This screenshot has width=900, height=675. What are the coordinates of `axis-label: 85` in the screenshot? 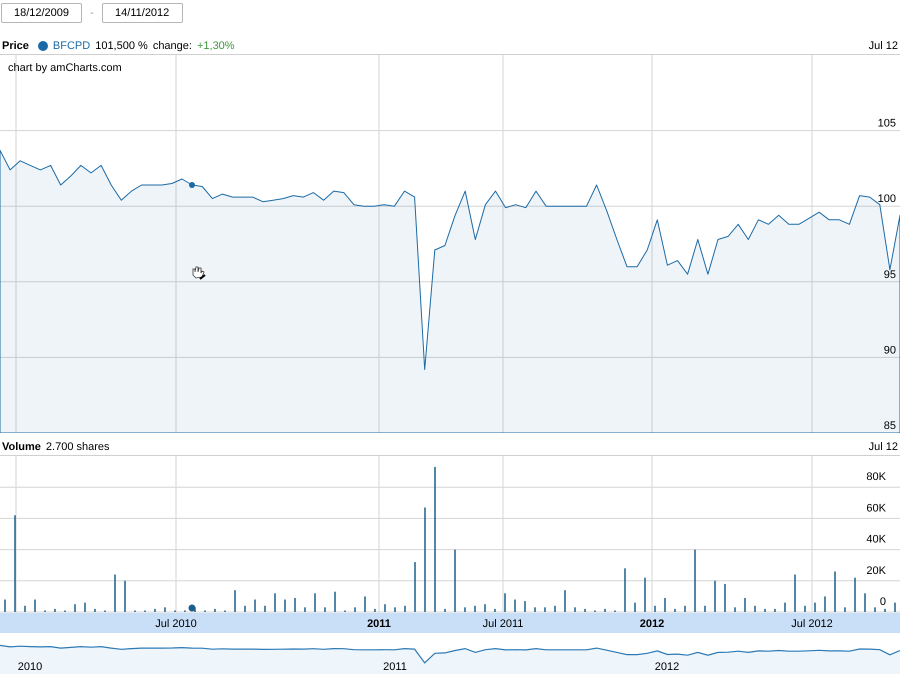 It's located at (890, 426).